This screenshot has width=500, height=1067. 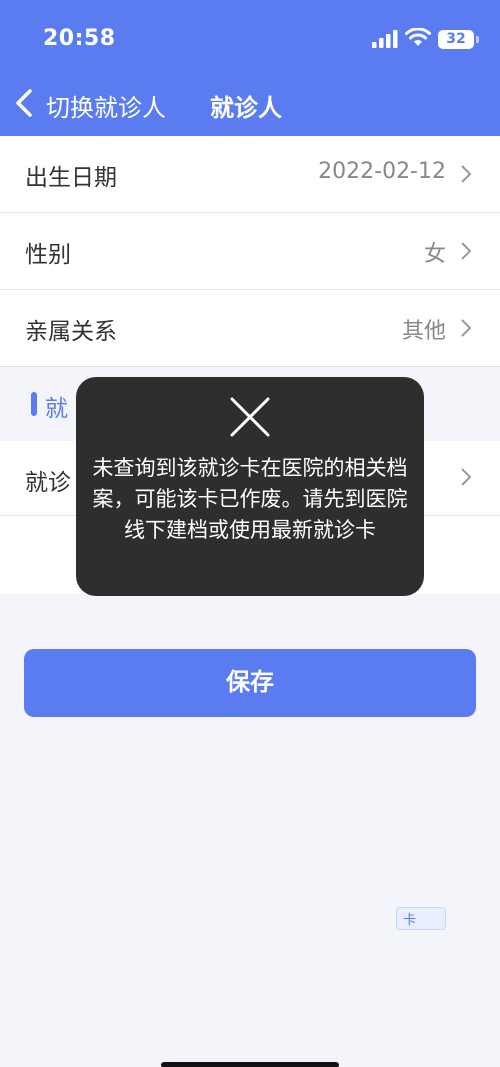 I want to click on battery-cap, so click(x=477, y=39).